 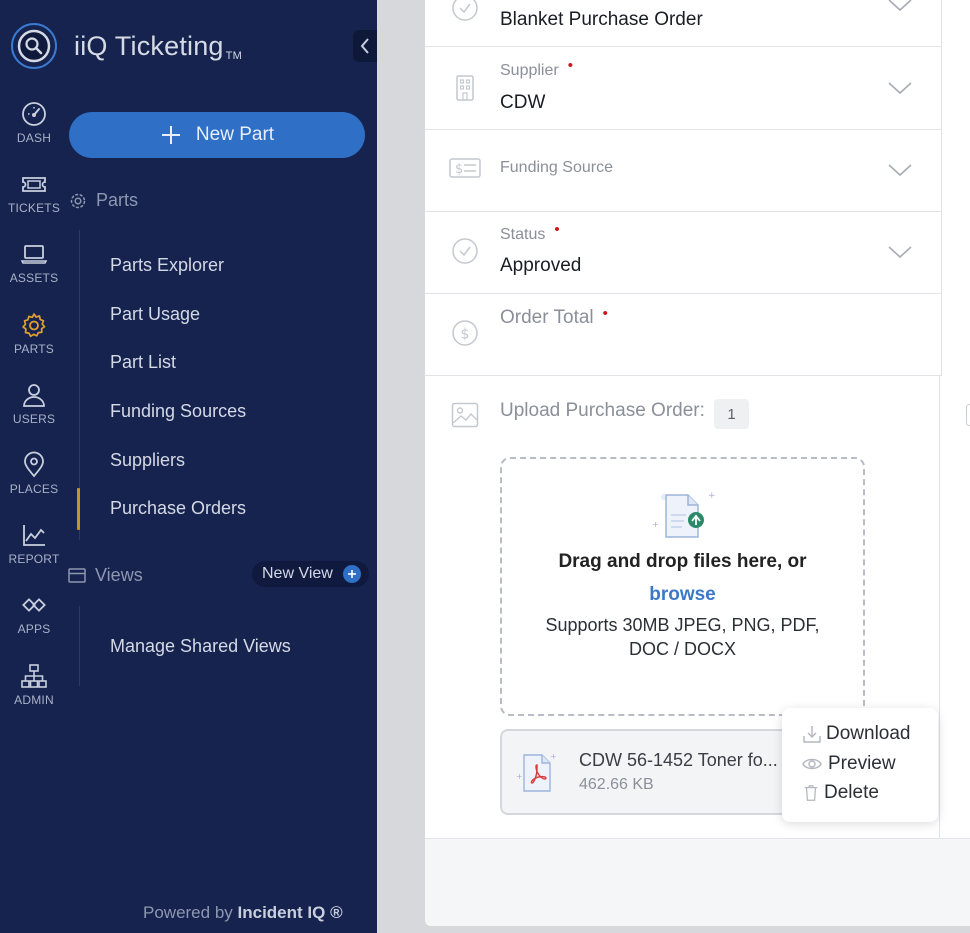 What do you see at coordinates (536, 772) in the screenshot?
I see `pdf-file-icon: + +` at bounding box center [536, 772].